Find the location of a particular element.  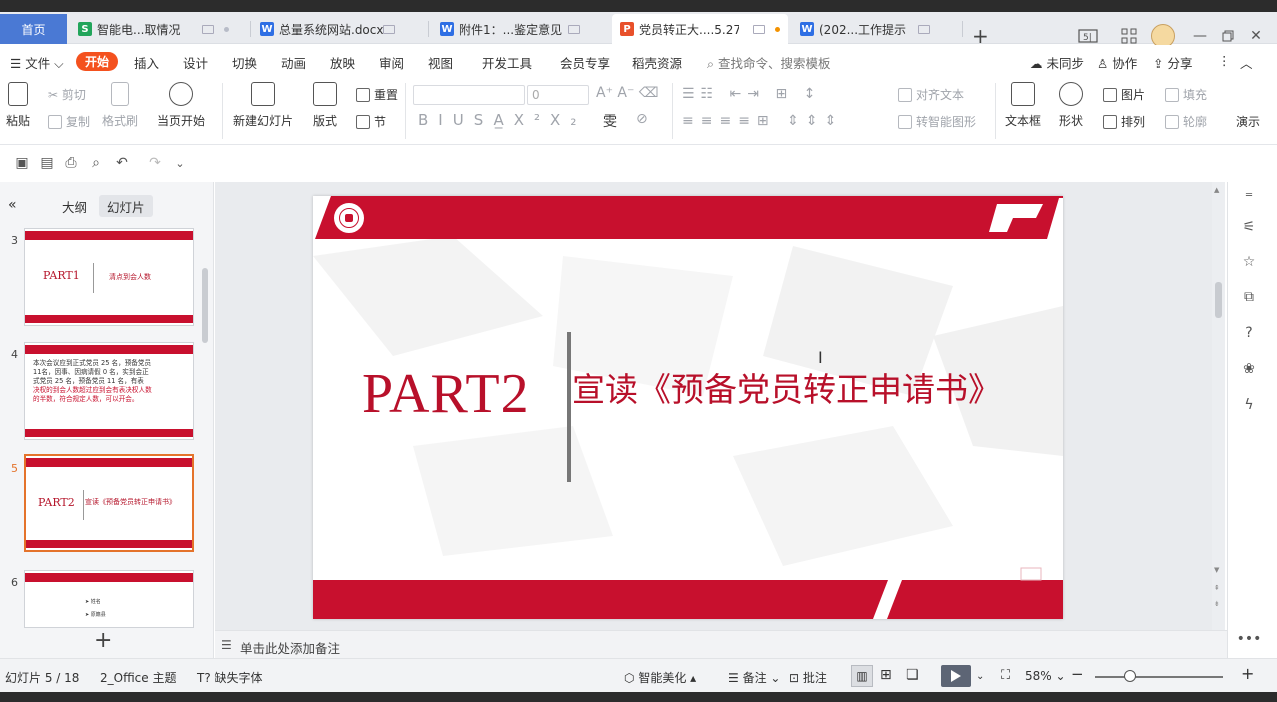

panel-scrollbar is located at coordinates (205, 305).